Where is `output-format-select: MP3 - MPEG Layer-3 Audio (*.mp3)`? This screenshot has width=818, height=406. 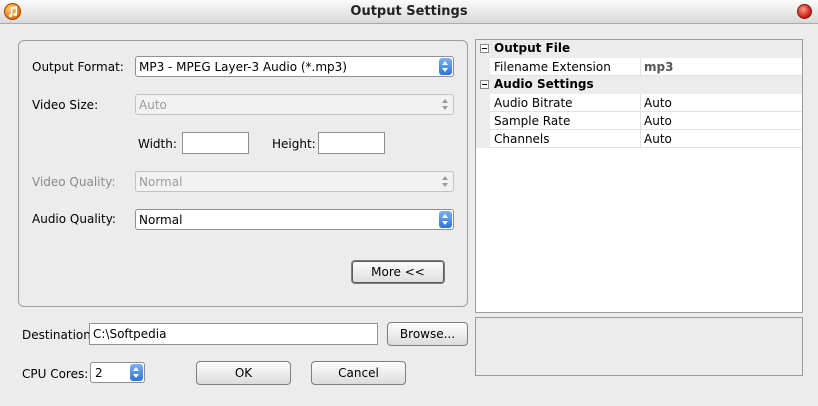
output-format-select: MP3 - MPEG Layer-3 Audio (*.mp3) is located at coordinates (294, 66).